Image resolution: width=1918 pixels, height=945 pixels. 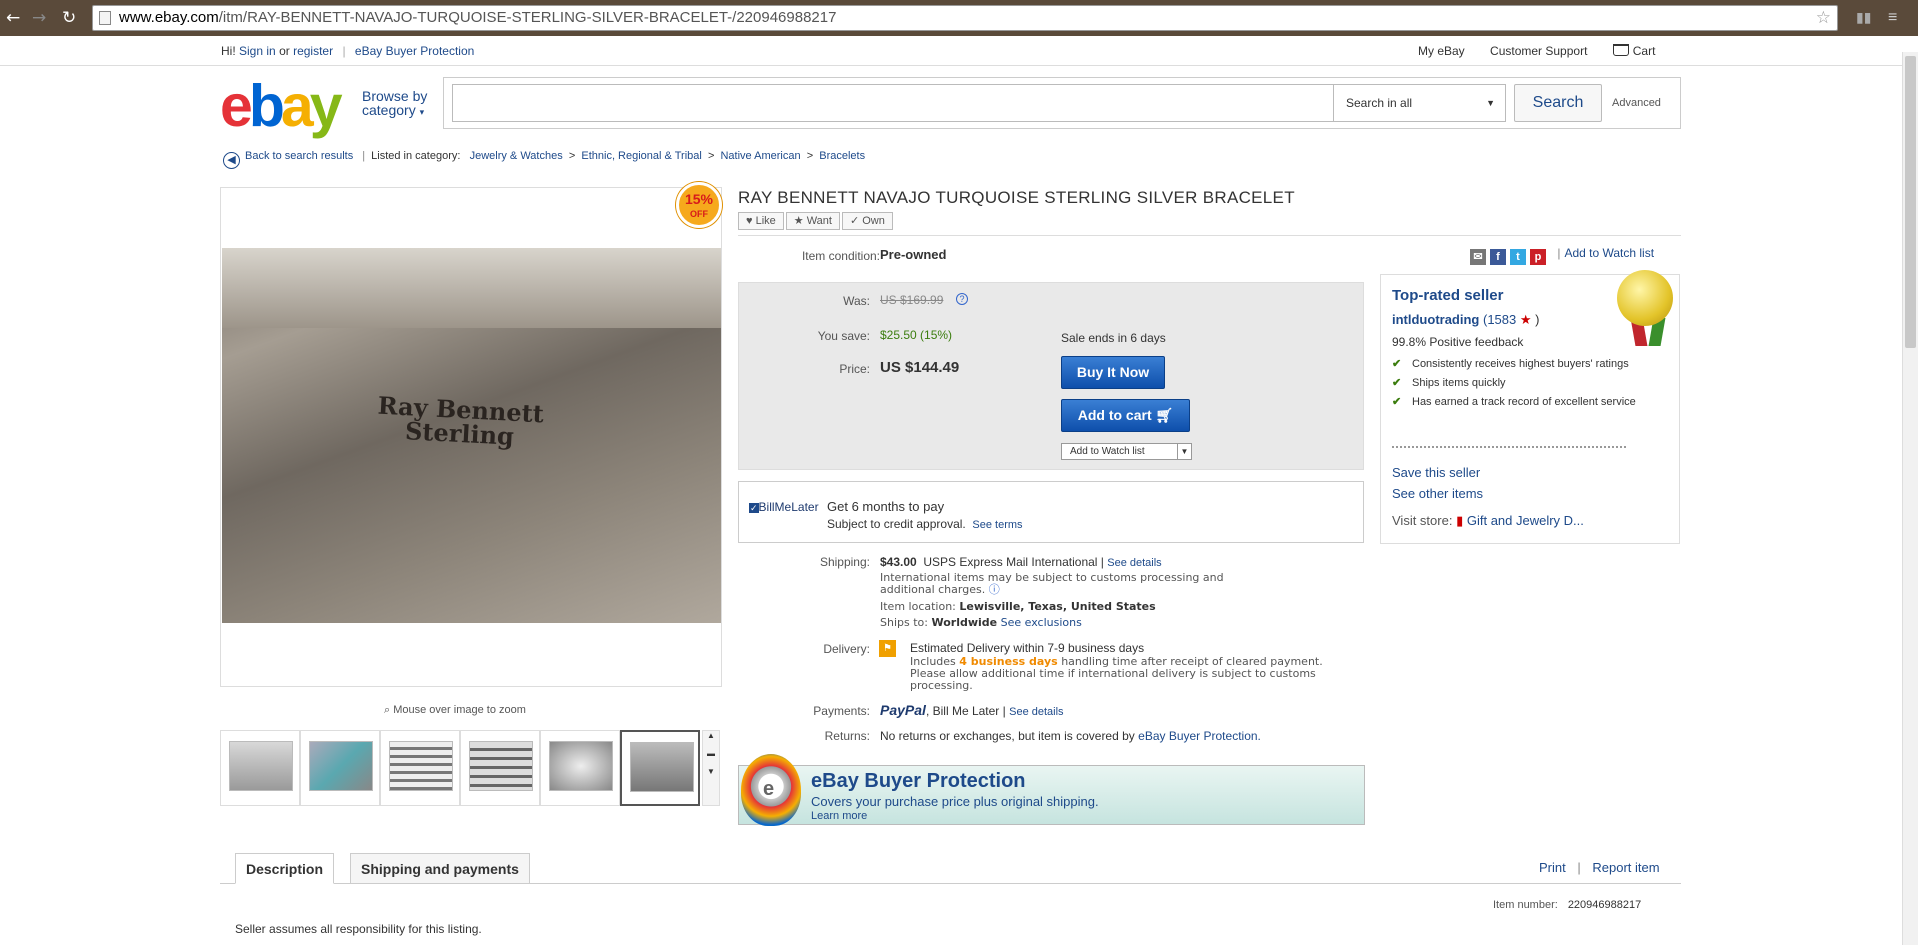 I want to click on cart-link: Cart, so click(x=1645, y=51).